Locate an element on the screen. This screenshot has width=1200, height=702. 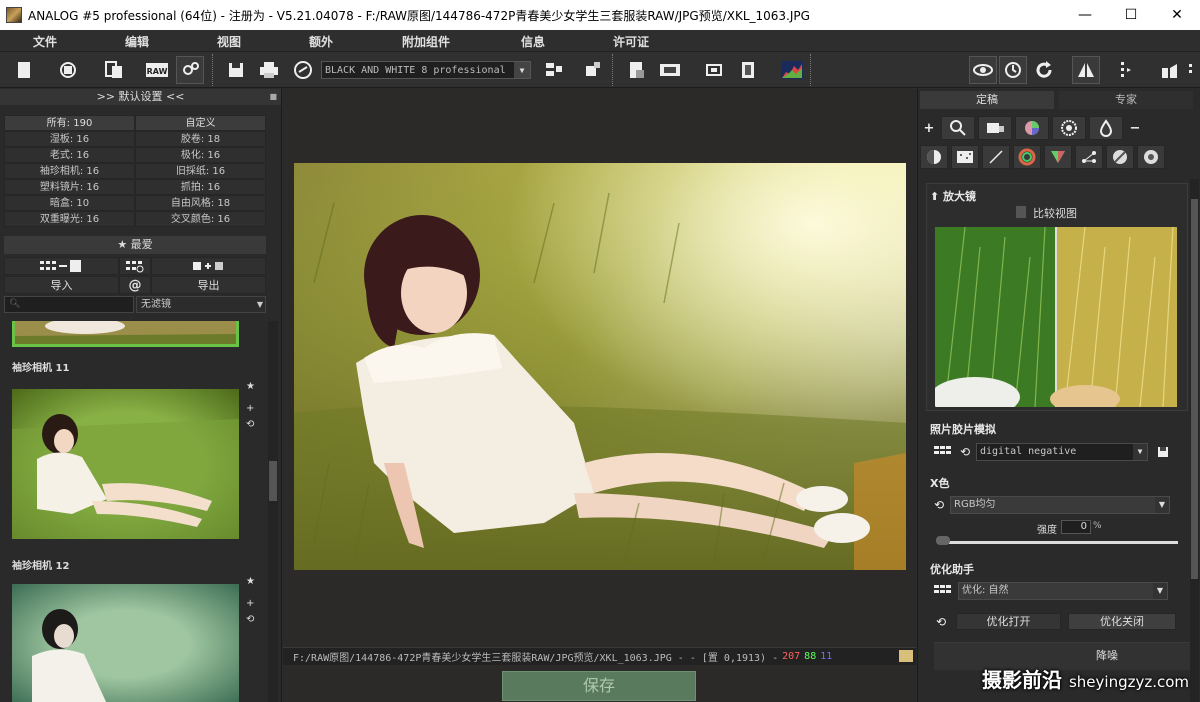
filter-select: 无滤镜 ▼ is located at coordinates (201, 304).